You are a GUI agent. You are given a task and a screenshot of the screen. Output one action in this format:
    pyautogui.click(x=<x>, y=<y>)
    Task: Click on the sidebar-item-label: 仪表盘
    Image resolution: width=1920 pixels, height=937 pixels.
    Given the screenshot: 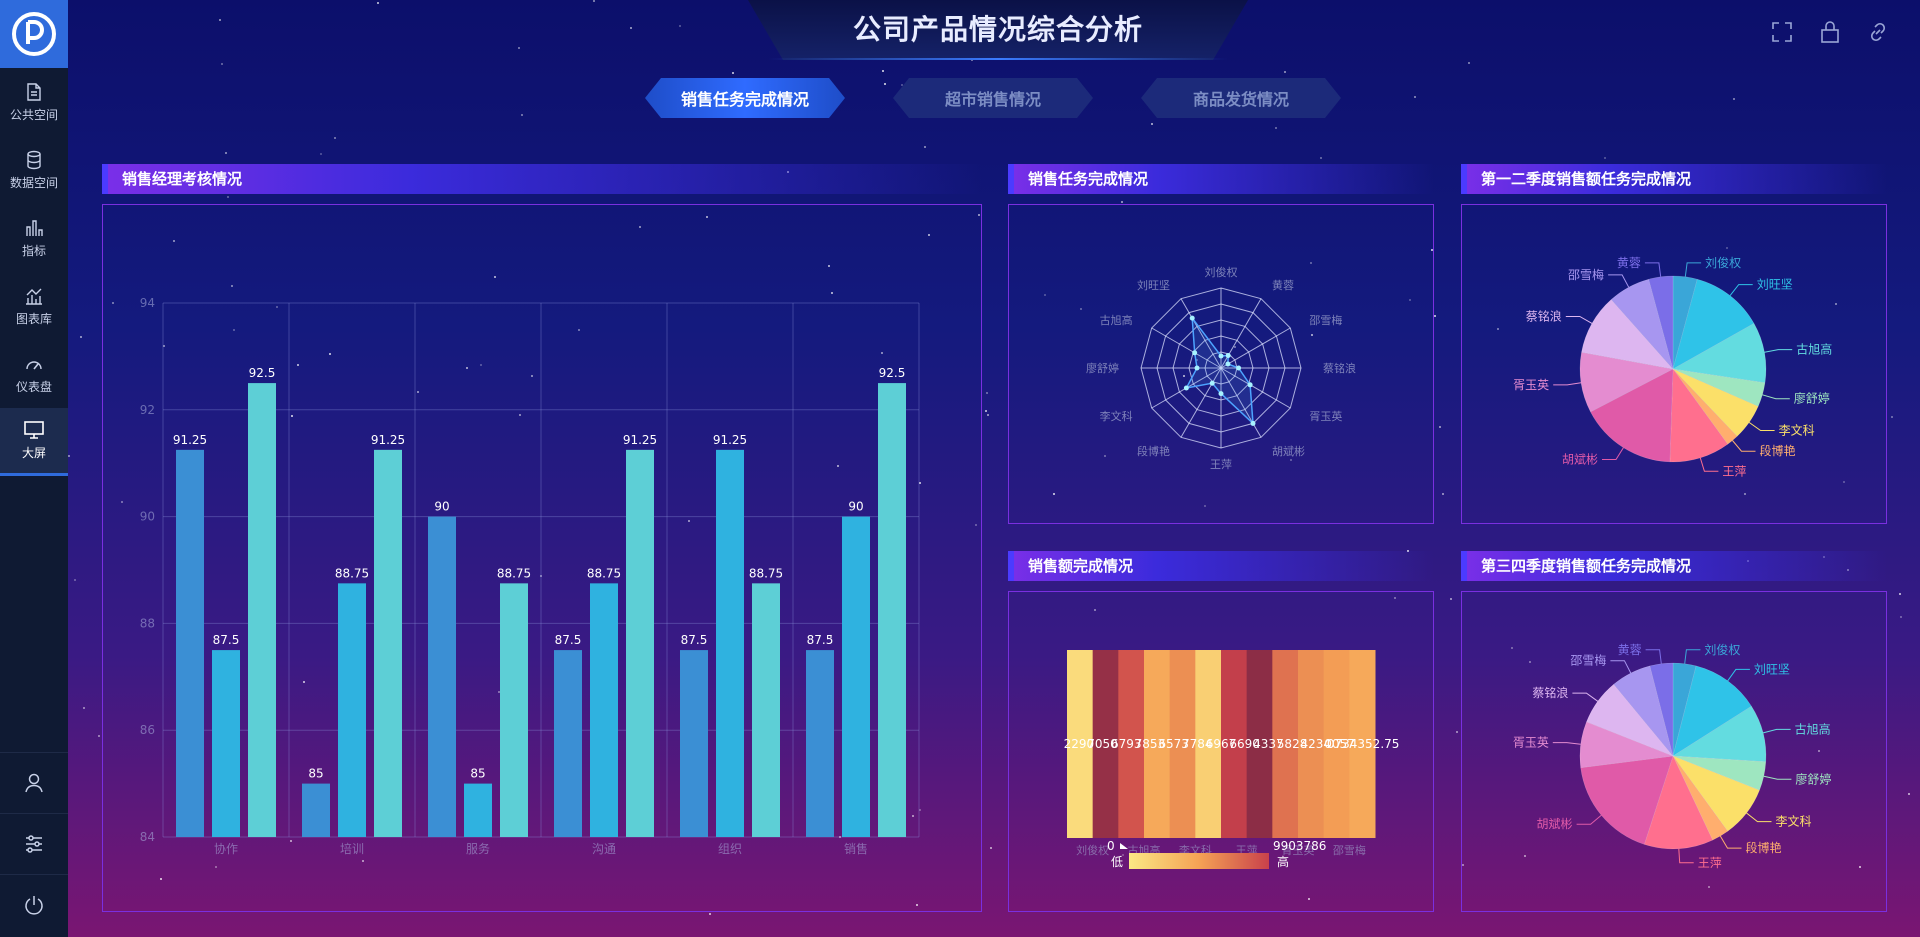 What is the action you would take?
    pyautogui.click(x=33, y=386)
    